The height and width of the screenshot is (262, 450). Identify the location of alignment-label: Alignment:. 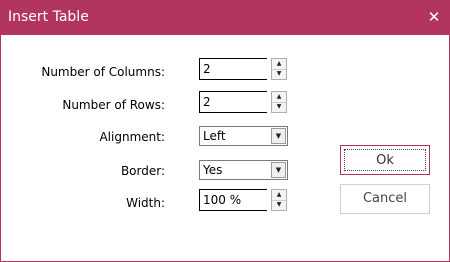
(132, 137).